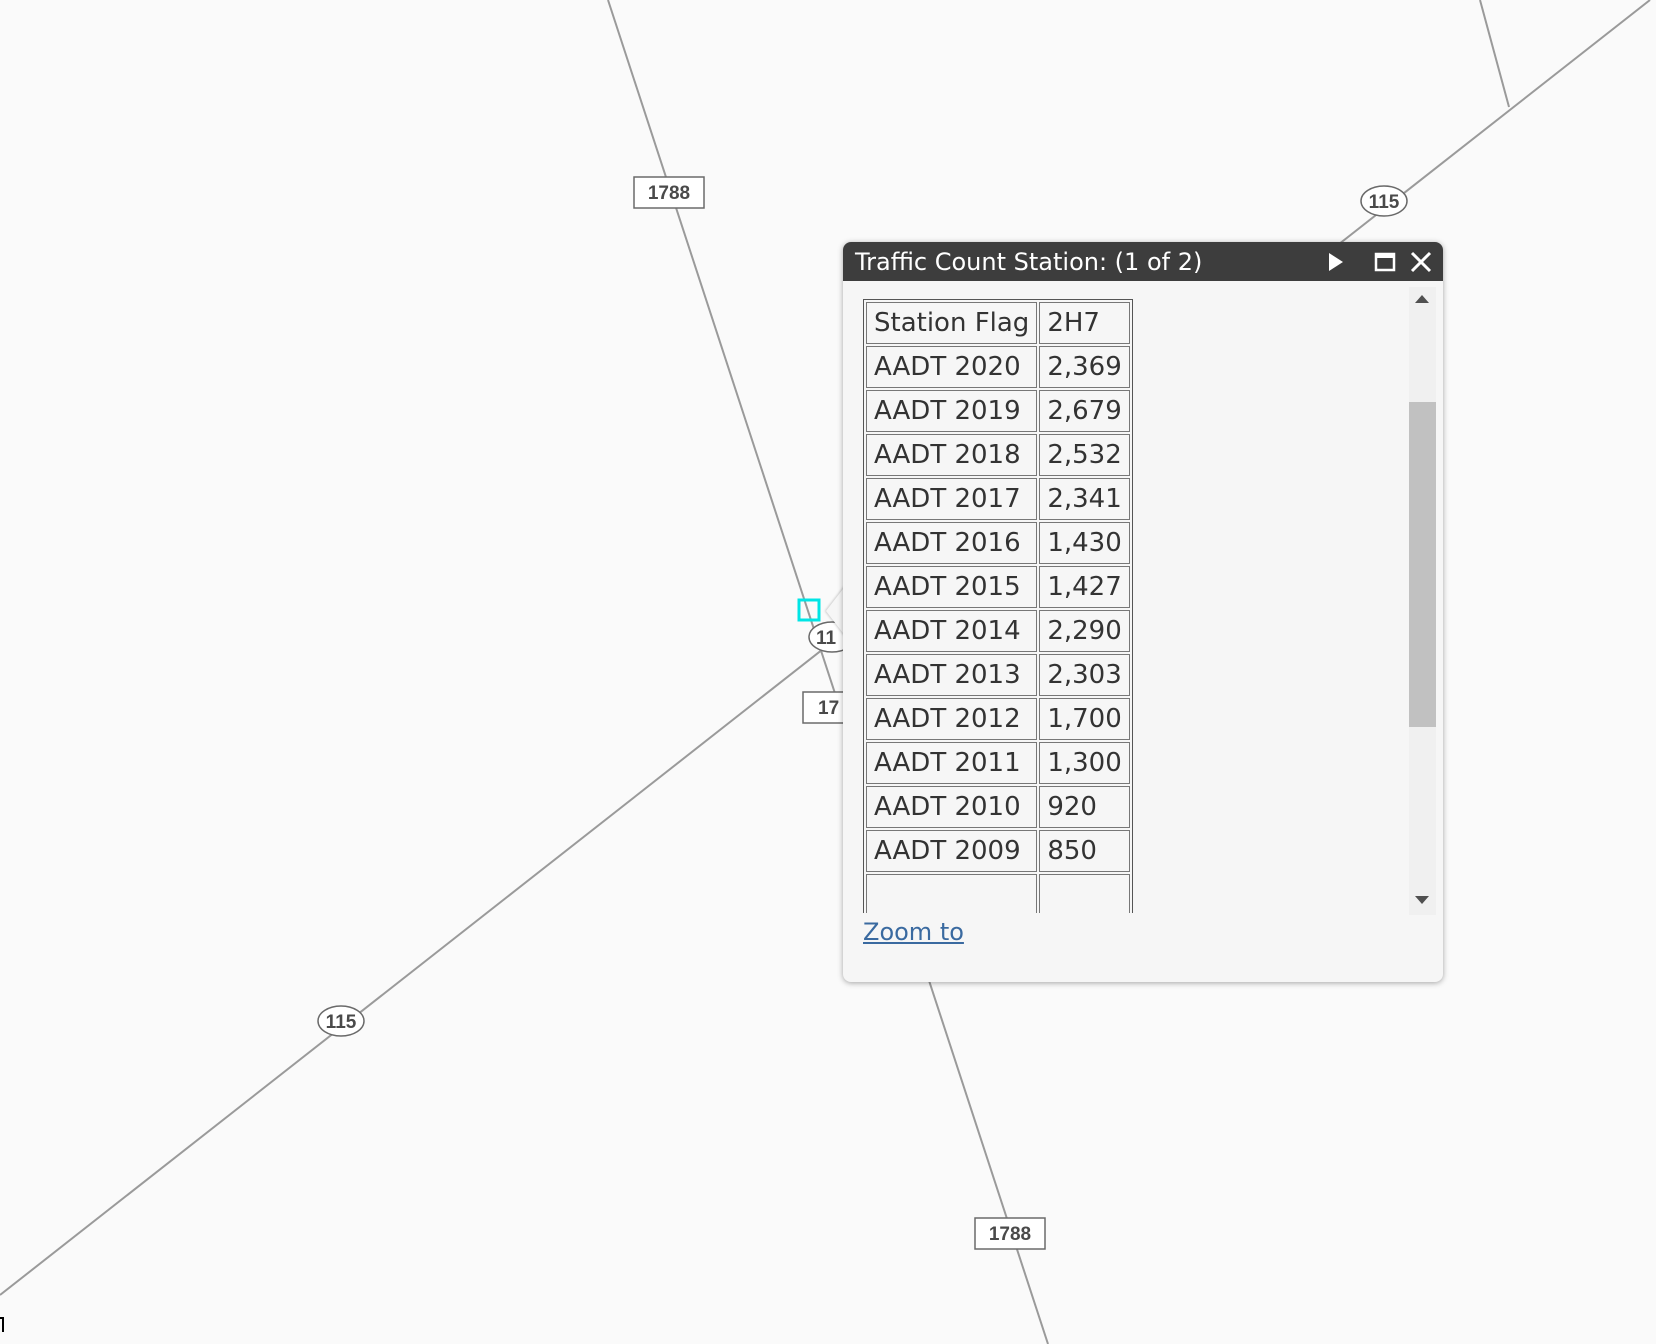 This screenshot has height=1344, width=1656. Describe the element at coordinates (1084, 893) in the screenshot. I see `attribute-value` at that location.